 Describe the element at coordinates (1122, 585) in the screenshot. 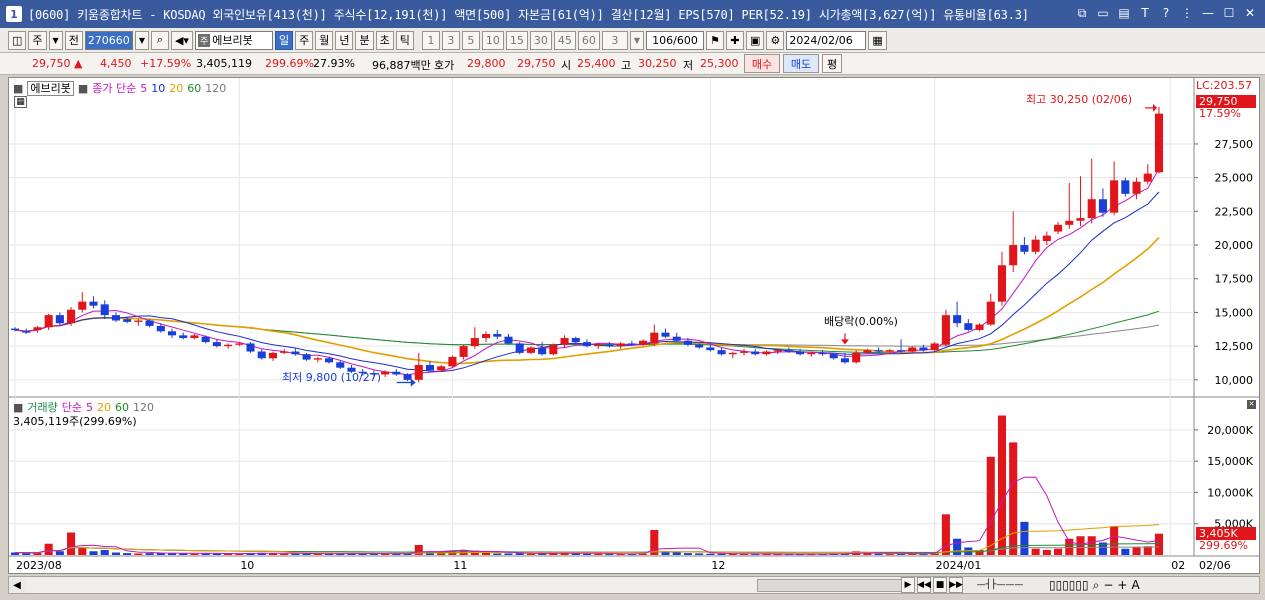

I see `zoom-in-icon: +` at that location.